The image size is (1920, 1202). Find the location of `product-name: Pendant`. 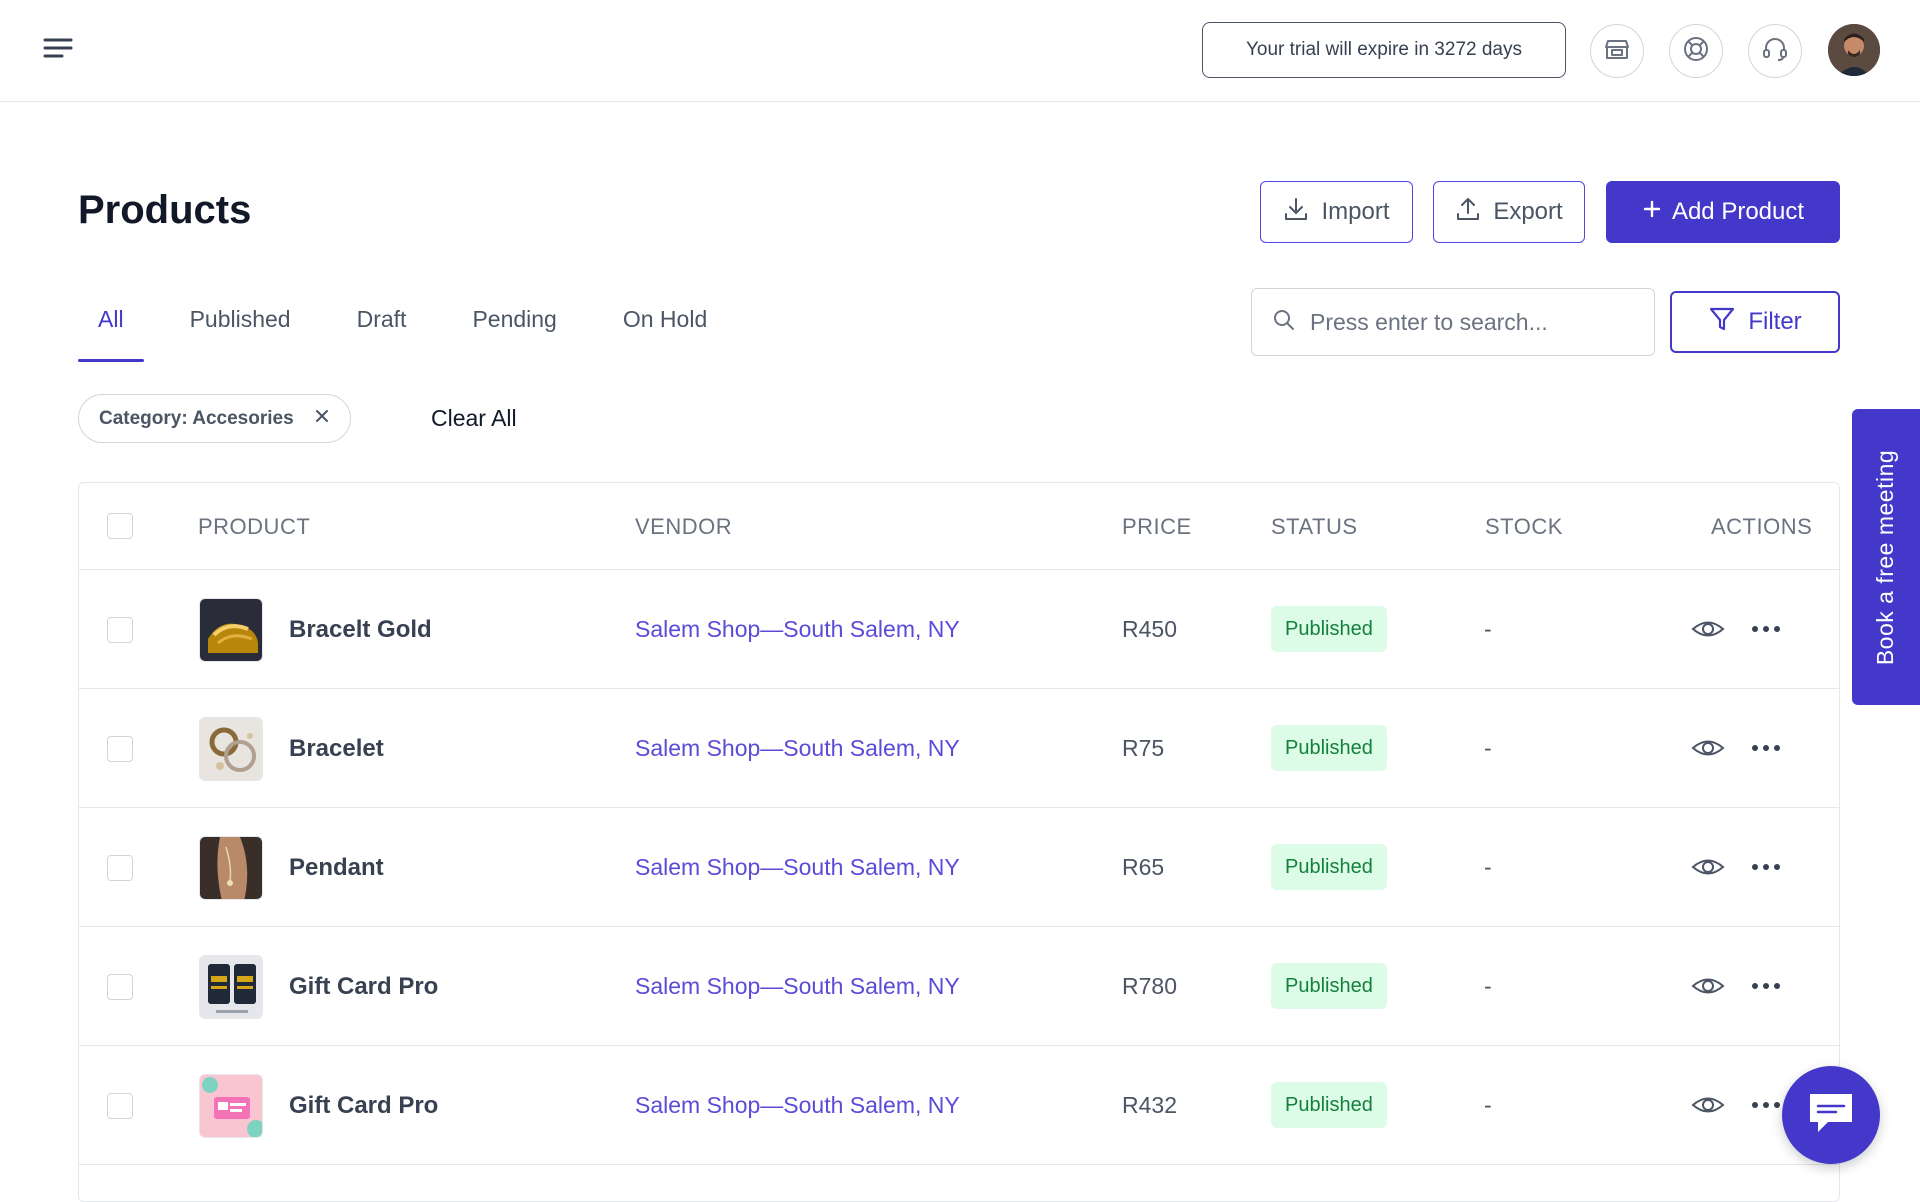

product-name: Pendant is located at coordinates (336, 868).